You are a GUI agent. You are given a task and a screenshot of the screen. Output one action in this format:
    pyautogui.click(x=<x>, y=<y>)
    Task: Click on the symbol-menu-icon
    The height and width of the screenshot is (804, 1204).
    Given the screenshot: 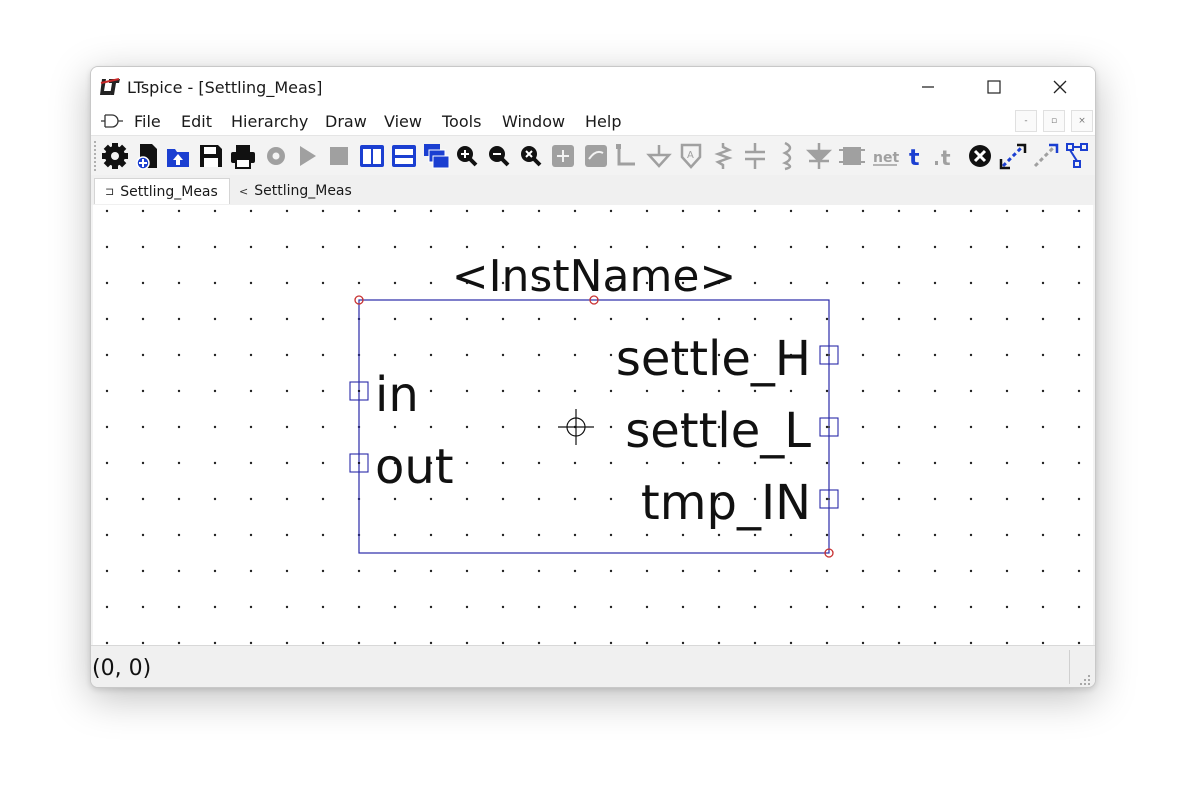 What is the action you would take?
    pyautogui.click(x=112, y=121)
    